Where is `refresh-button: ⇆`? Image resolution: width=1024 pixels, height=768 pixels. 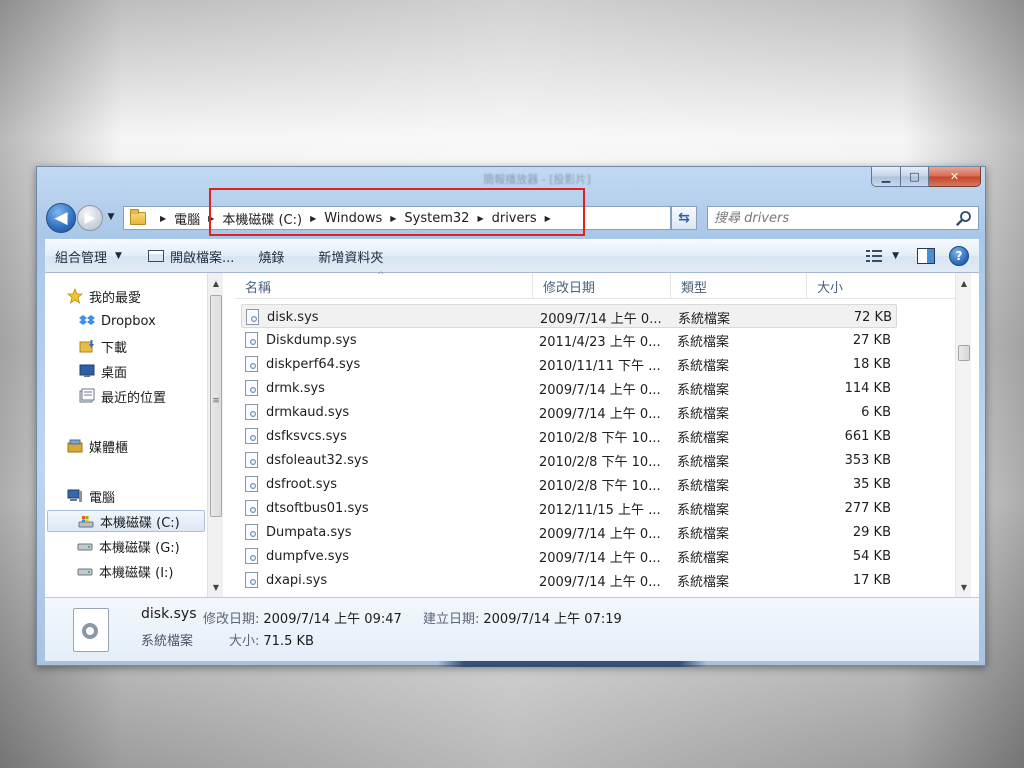 refresh-button: ⇆ is located at coordinates (684, 218).